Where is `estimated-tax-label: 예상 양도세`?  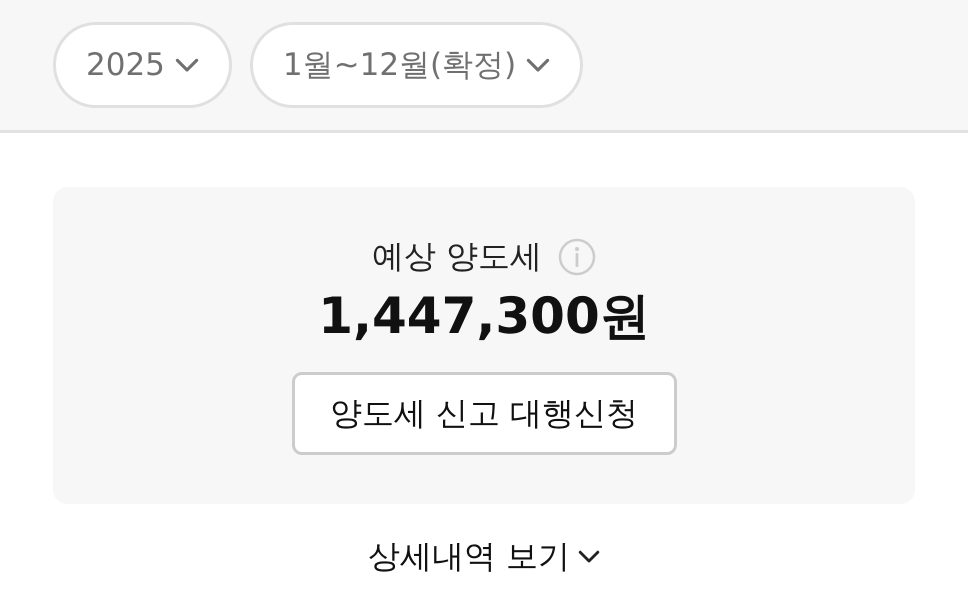
estimated-tax-label: 예상 양도세 is located at coordinates (457, 256).